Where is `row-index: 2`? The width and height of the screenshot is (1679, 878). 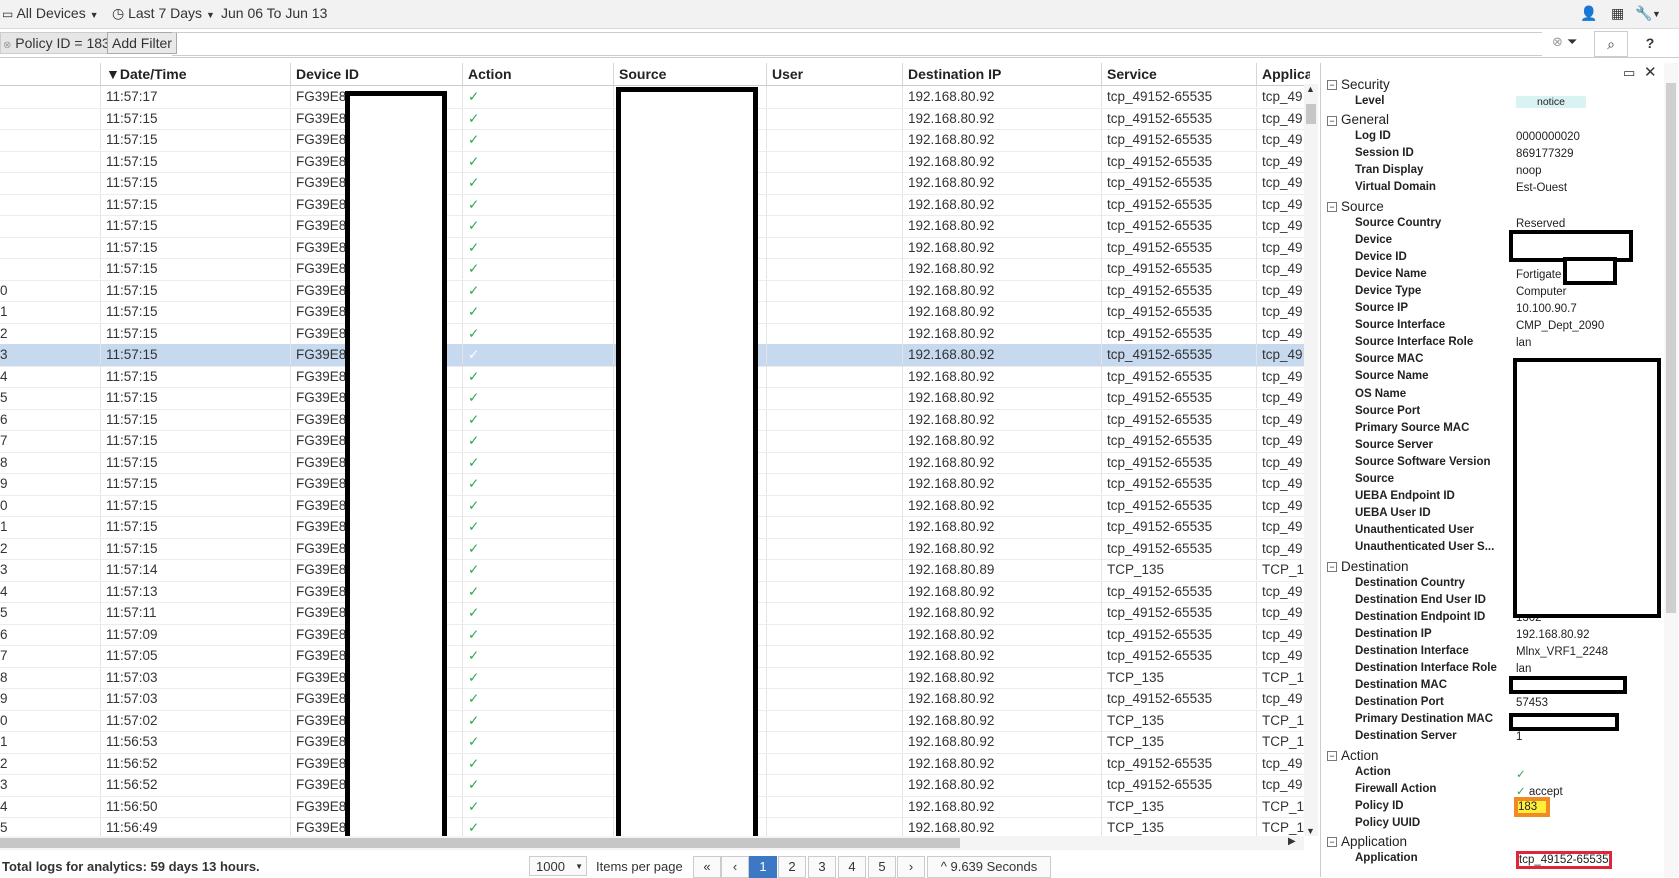 row-index: 2 is located at coordinates (4, 763).